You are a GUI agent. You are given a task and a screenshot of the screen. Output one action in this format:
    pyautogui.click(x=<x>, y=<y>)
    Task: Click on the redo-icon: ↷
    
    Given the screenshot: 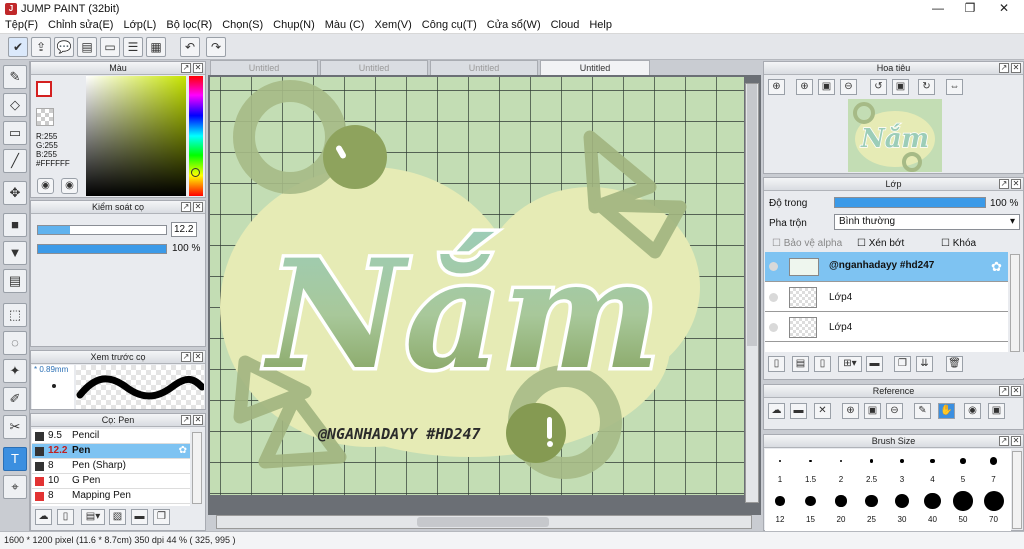 What is the action you would take?
    pyautogui.click(x=216, y=47)
    